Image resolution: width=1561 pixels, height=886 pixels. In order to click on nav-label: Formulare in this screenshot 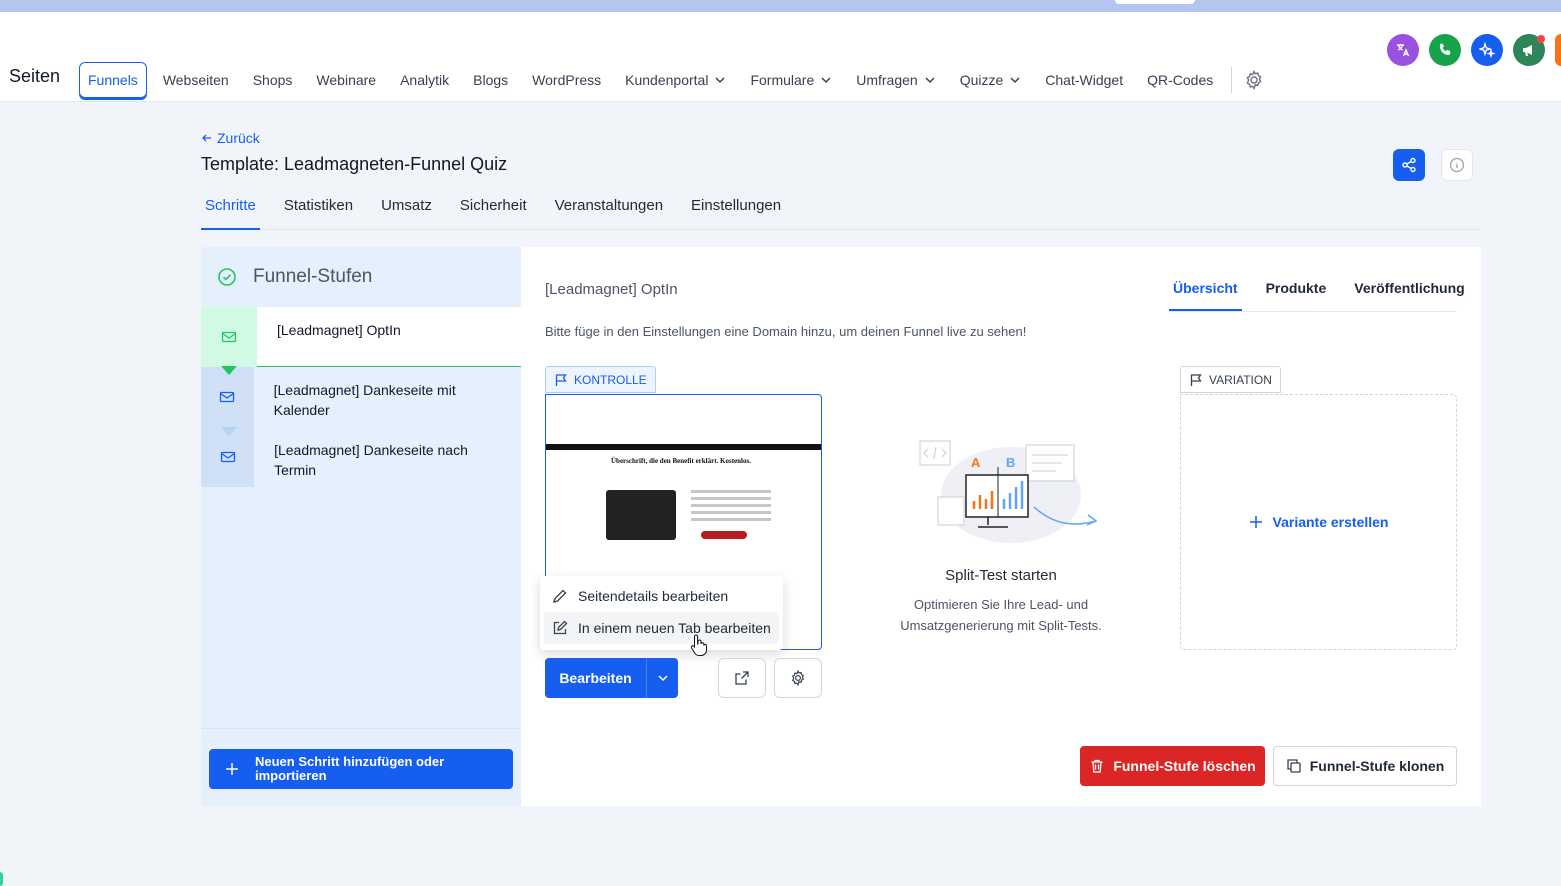, I will do `click(782, 80)`.